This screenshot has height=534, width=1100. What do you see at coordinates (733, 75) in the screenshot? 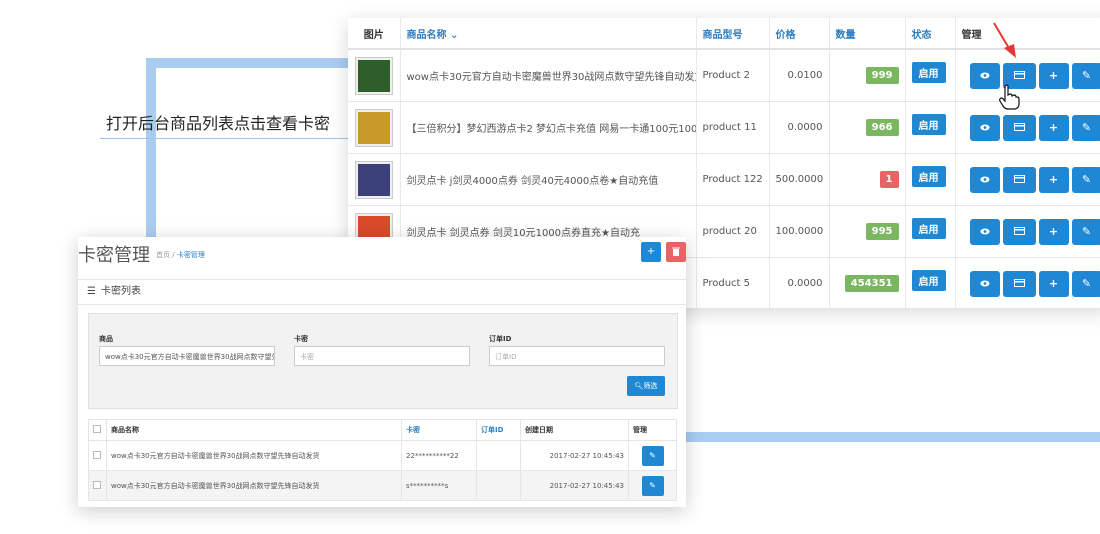
I see `product-model: Product 2` at bounding box center [733, 75].